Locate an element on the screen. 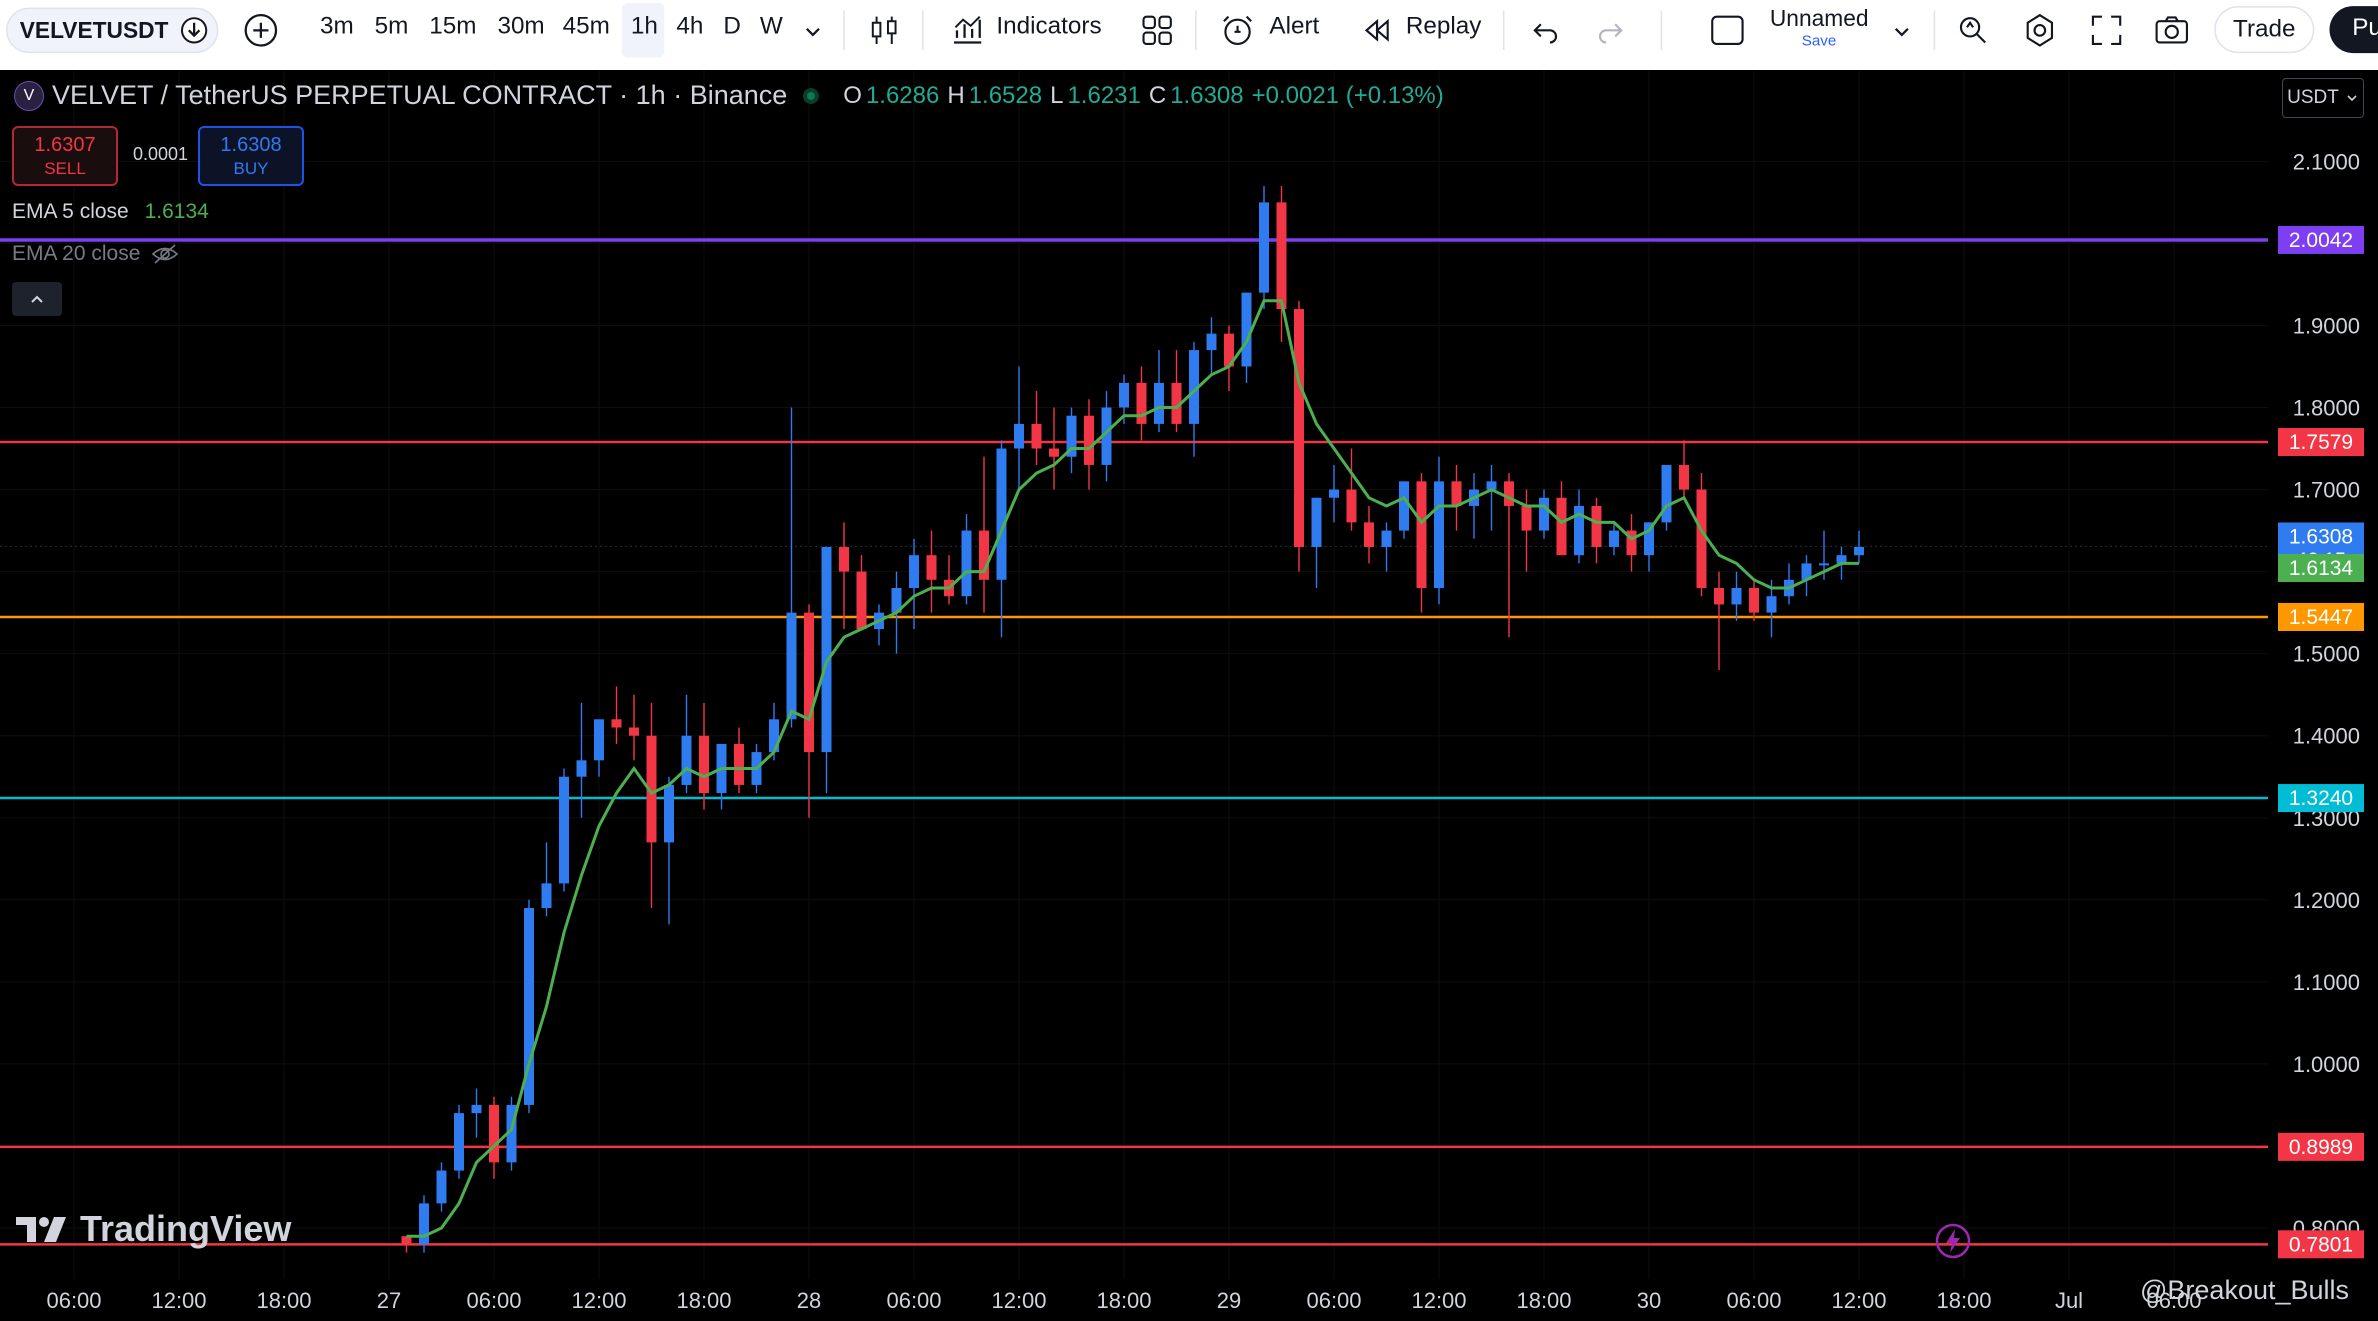  symbol-search: VELVETUSDT is located at coordinates (112, 30).